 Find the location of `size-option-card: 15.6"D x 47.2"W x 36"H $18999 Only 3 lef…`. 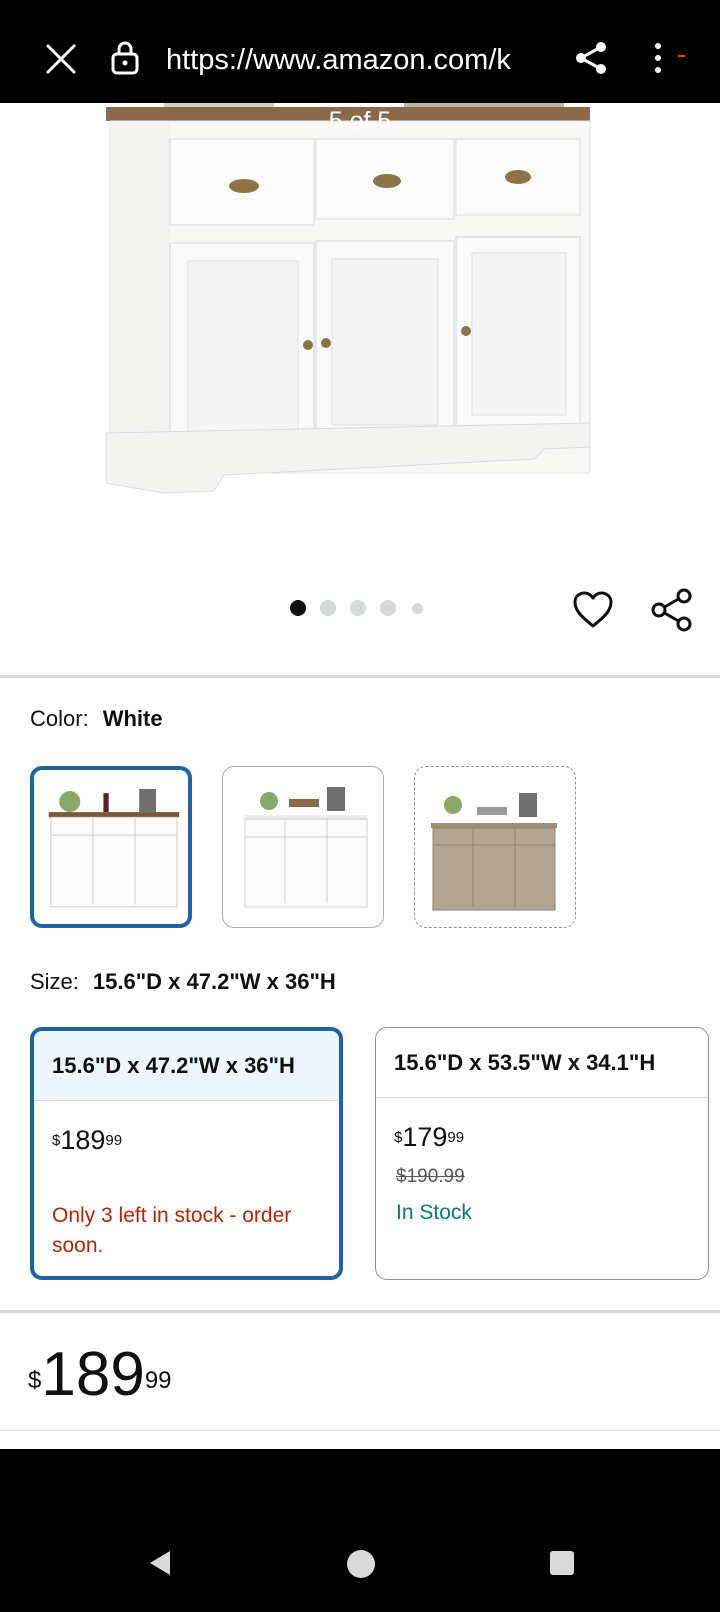

size-option-card: 15.6"D x 47.2"W x 36"H $18999 Only 3 lef… is located at coordinates (186, 1153).